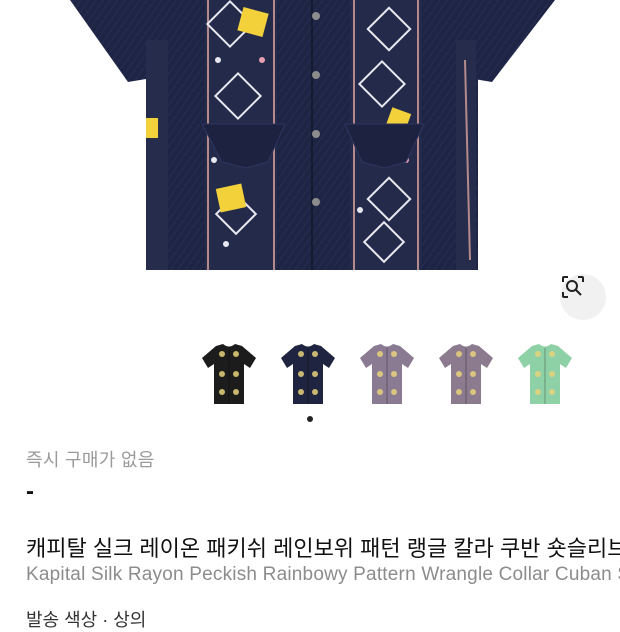 This screenshot has width=620, height=632. I want to click on lens-search-icon, so click(573, 287).